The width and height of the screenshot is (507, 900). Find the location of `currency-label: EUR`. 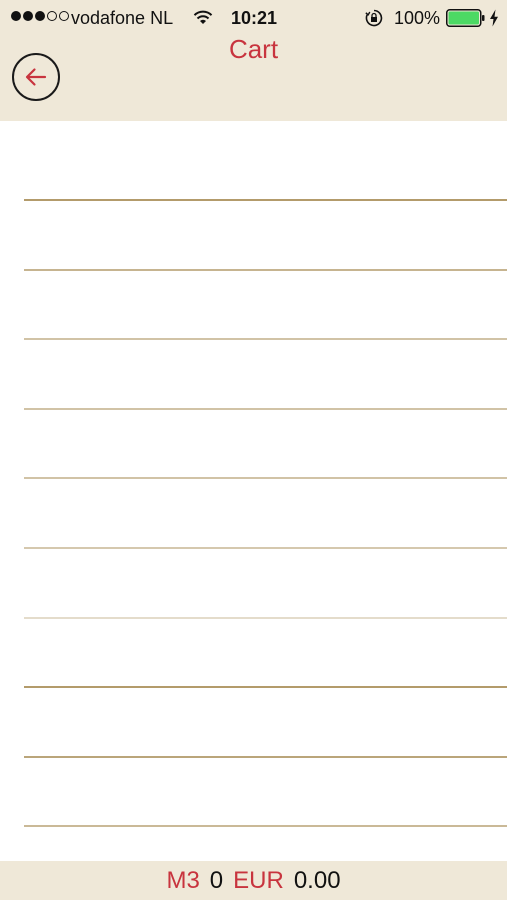

currency-label: EUR is located at coordinates (258, 880).